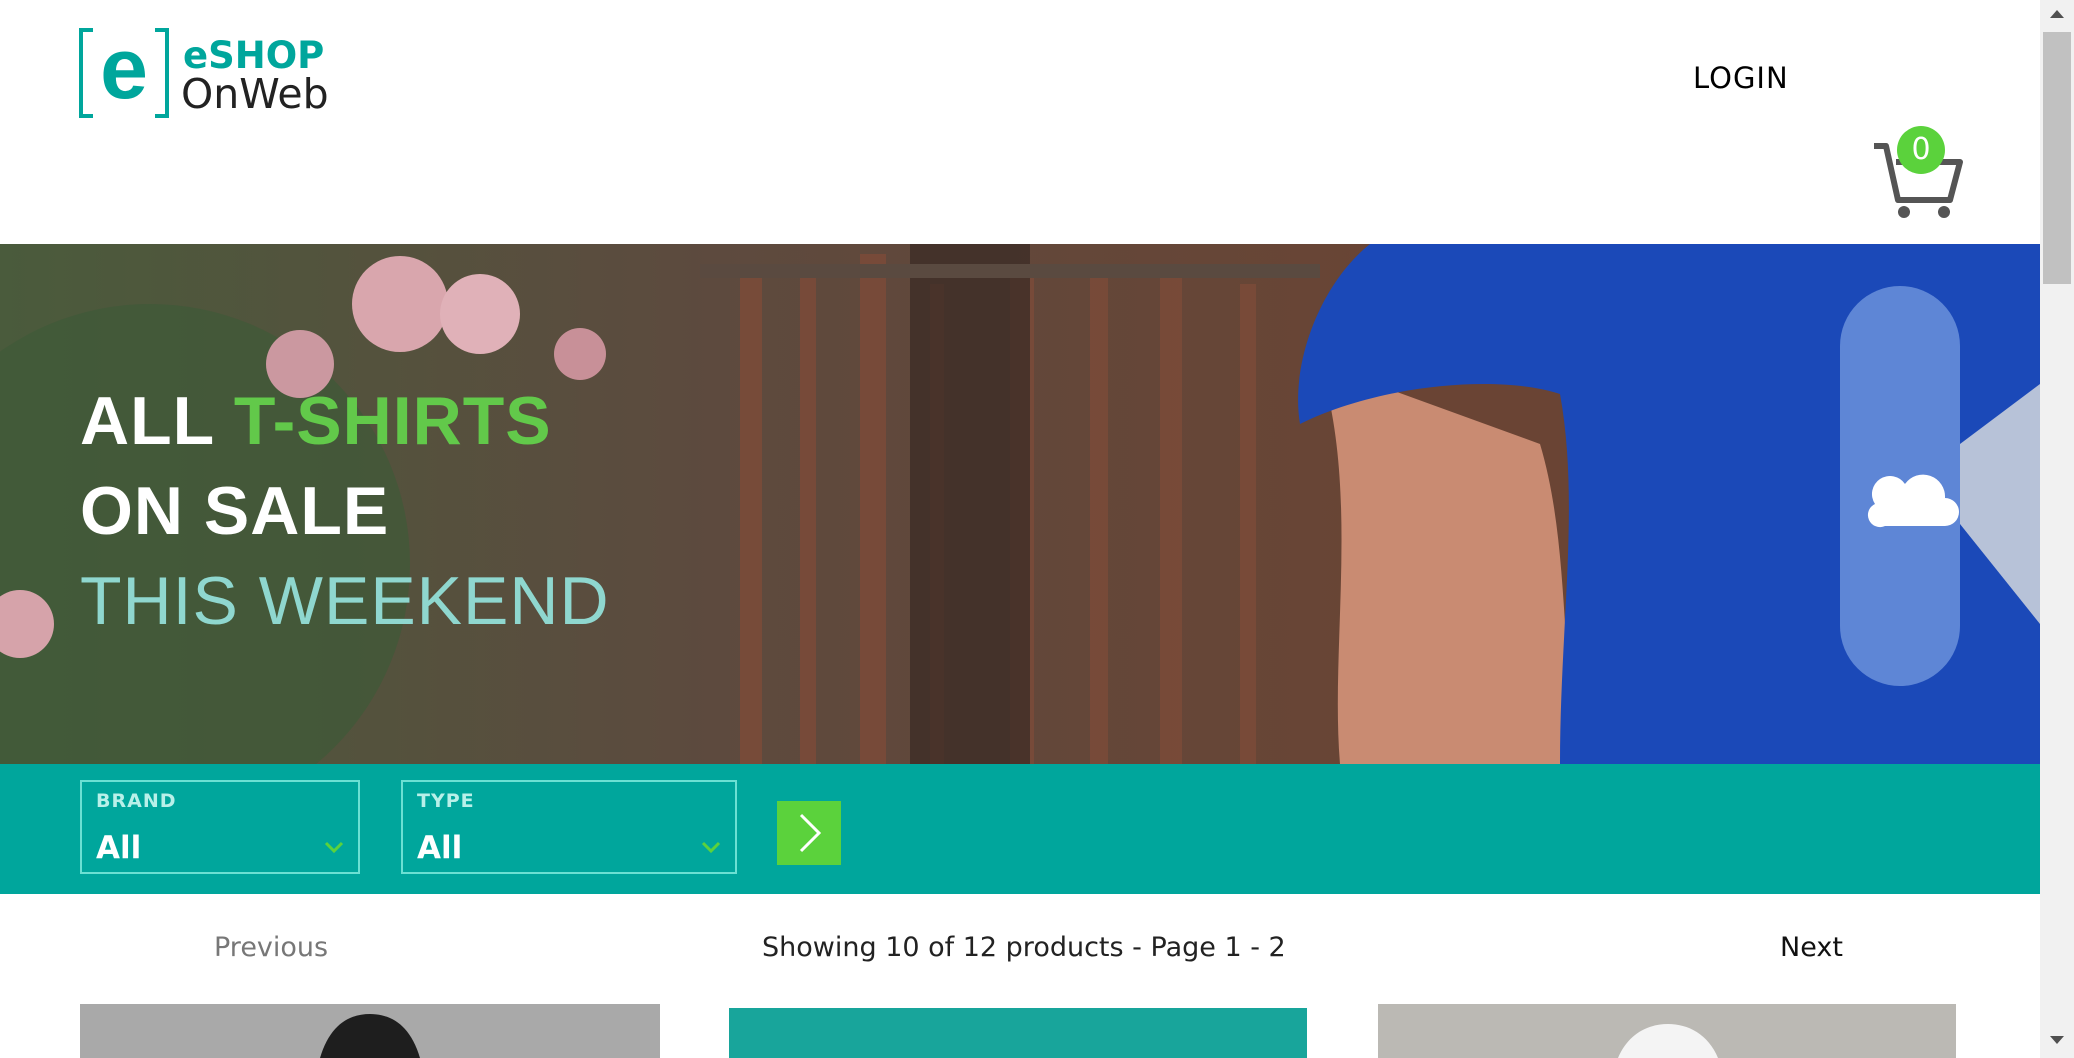 The width and height of the screenshot is (2074, 1058). Describe the element at coordinates (1921, 150) in the screenshot. I see `cart-count-badge: 0` at that location.